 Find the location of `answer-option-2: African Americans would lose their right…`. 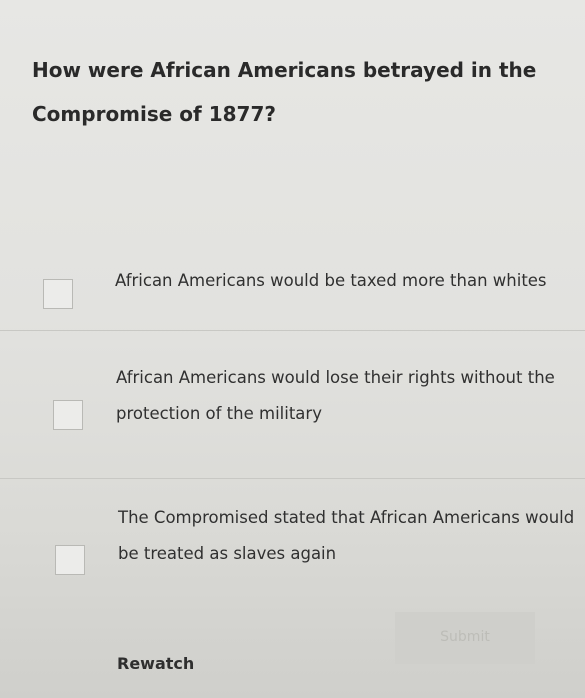

answer-option-2: African Americans would lose their right… is located at coordinates (292, 405).